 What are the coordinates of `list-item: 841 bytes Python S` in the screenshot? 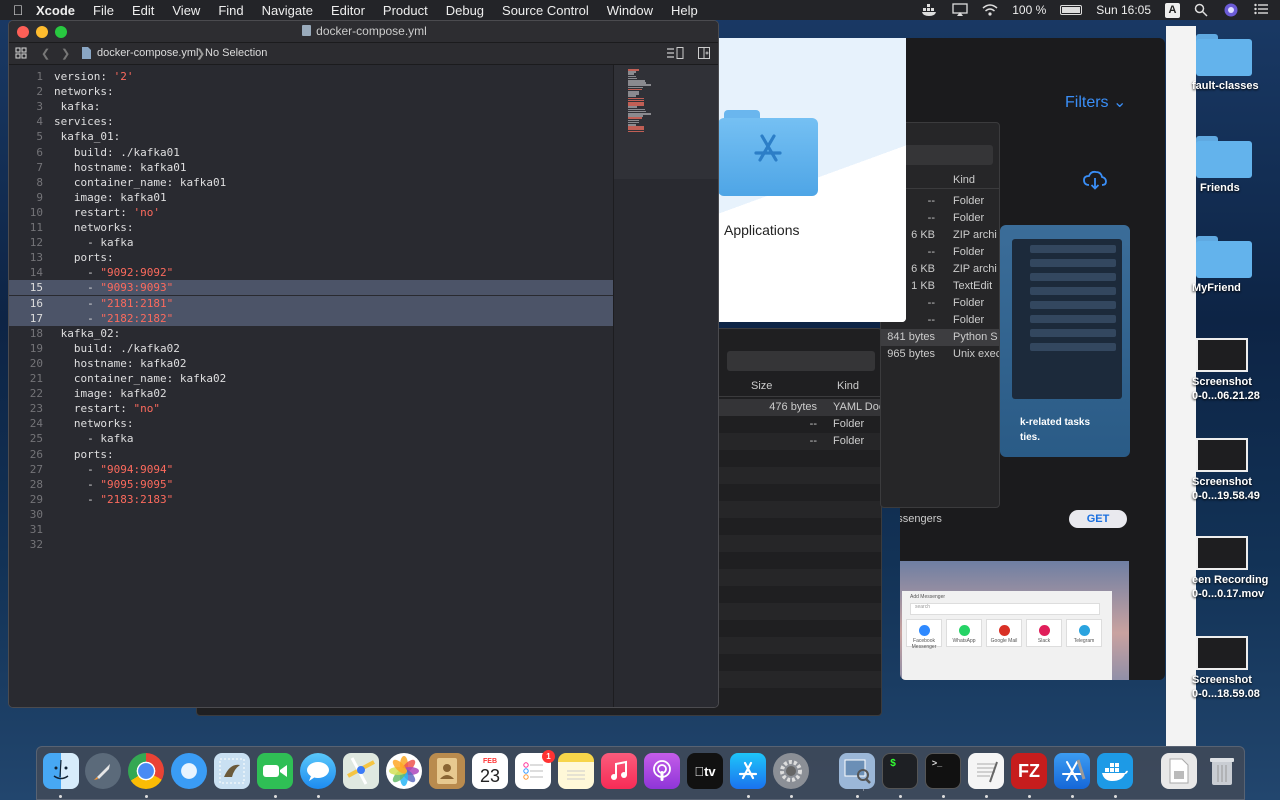 It's located at (940, 337).